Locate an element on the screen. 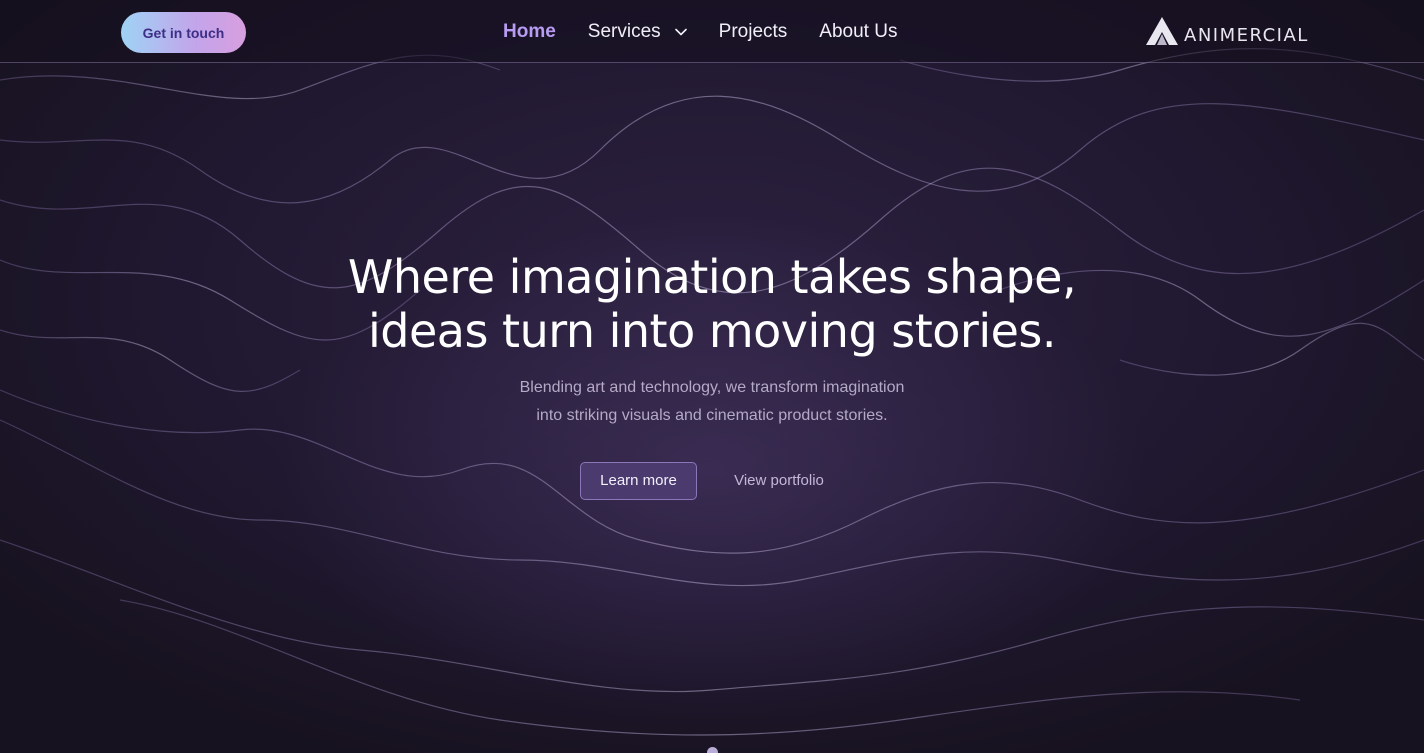 The width and height of the screenshot is (1424, 753). animercial-logo-icon is located at coordinates (1162, 31).